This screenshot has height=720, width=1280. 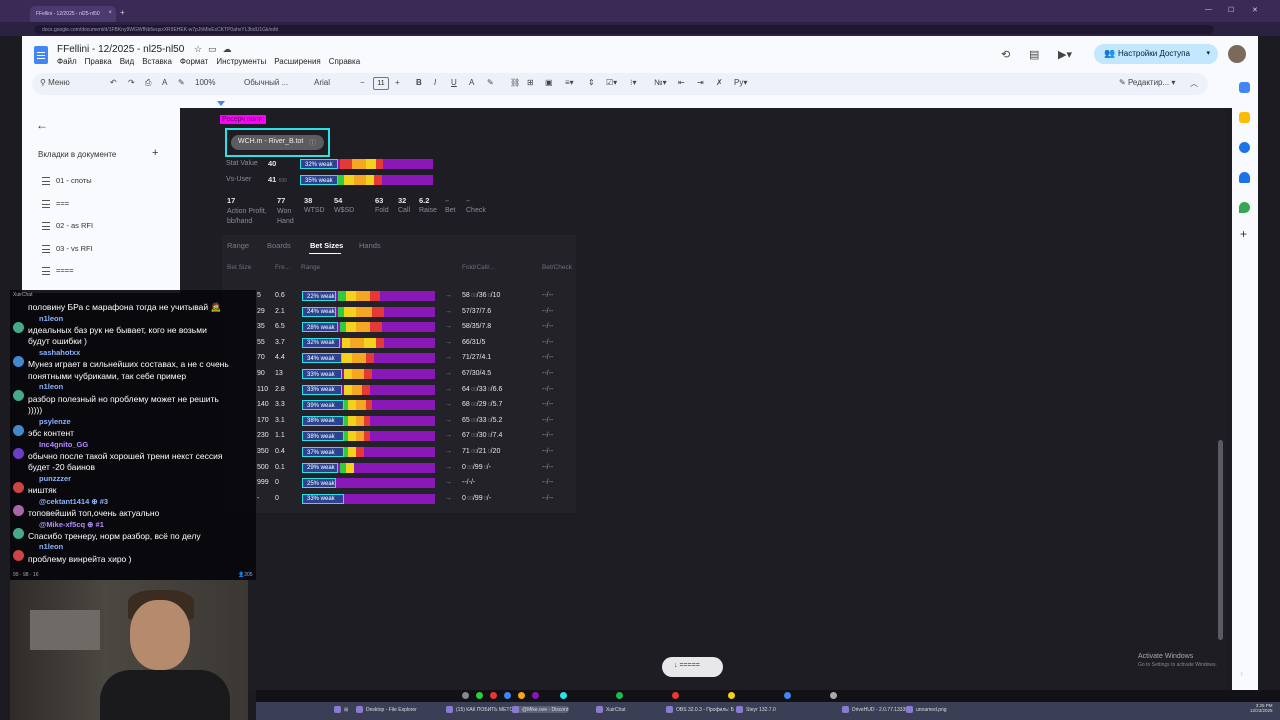 What do you see at coordinates (194, 61) in the screenshot?
I see `menu-format: Формат` at bounding box center [194, 61].